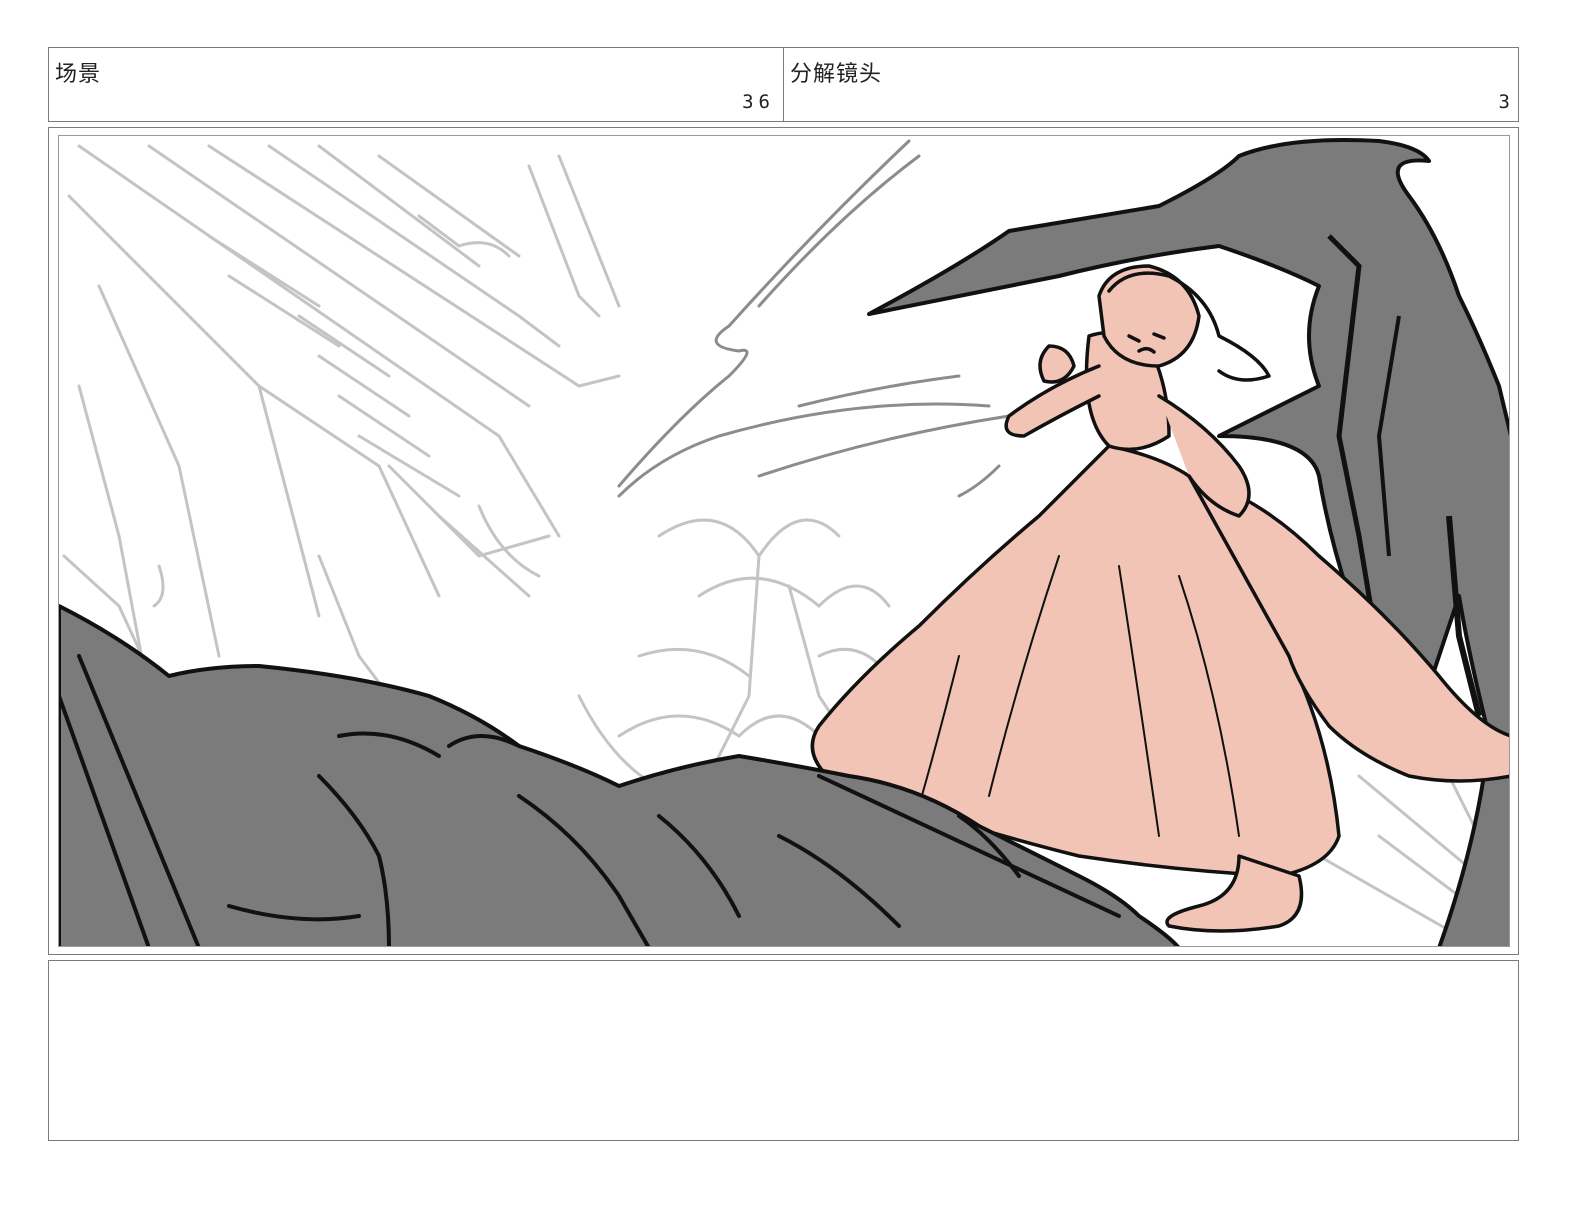 Image resolution: width=1584 pixels, height=1224 pixels. I want to click on shot-label: 分解镜头, so click(836, 74).